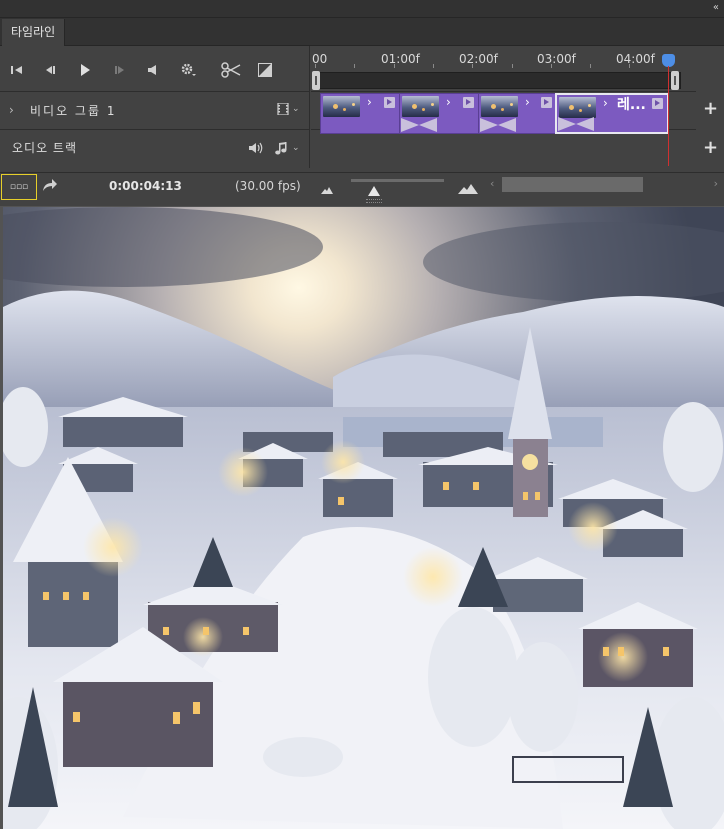 The width and height of the screenshot is (724, 829). What do you see at coordinates (397, 180) in the screenshot?
I see `zoom-slider-track` at bounding box center [397, 180].